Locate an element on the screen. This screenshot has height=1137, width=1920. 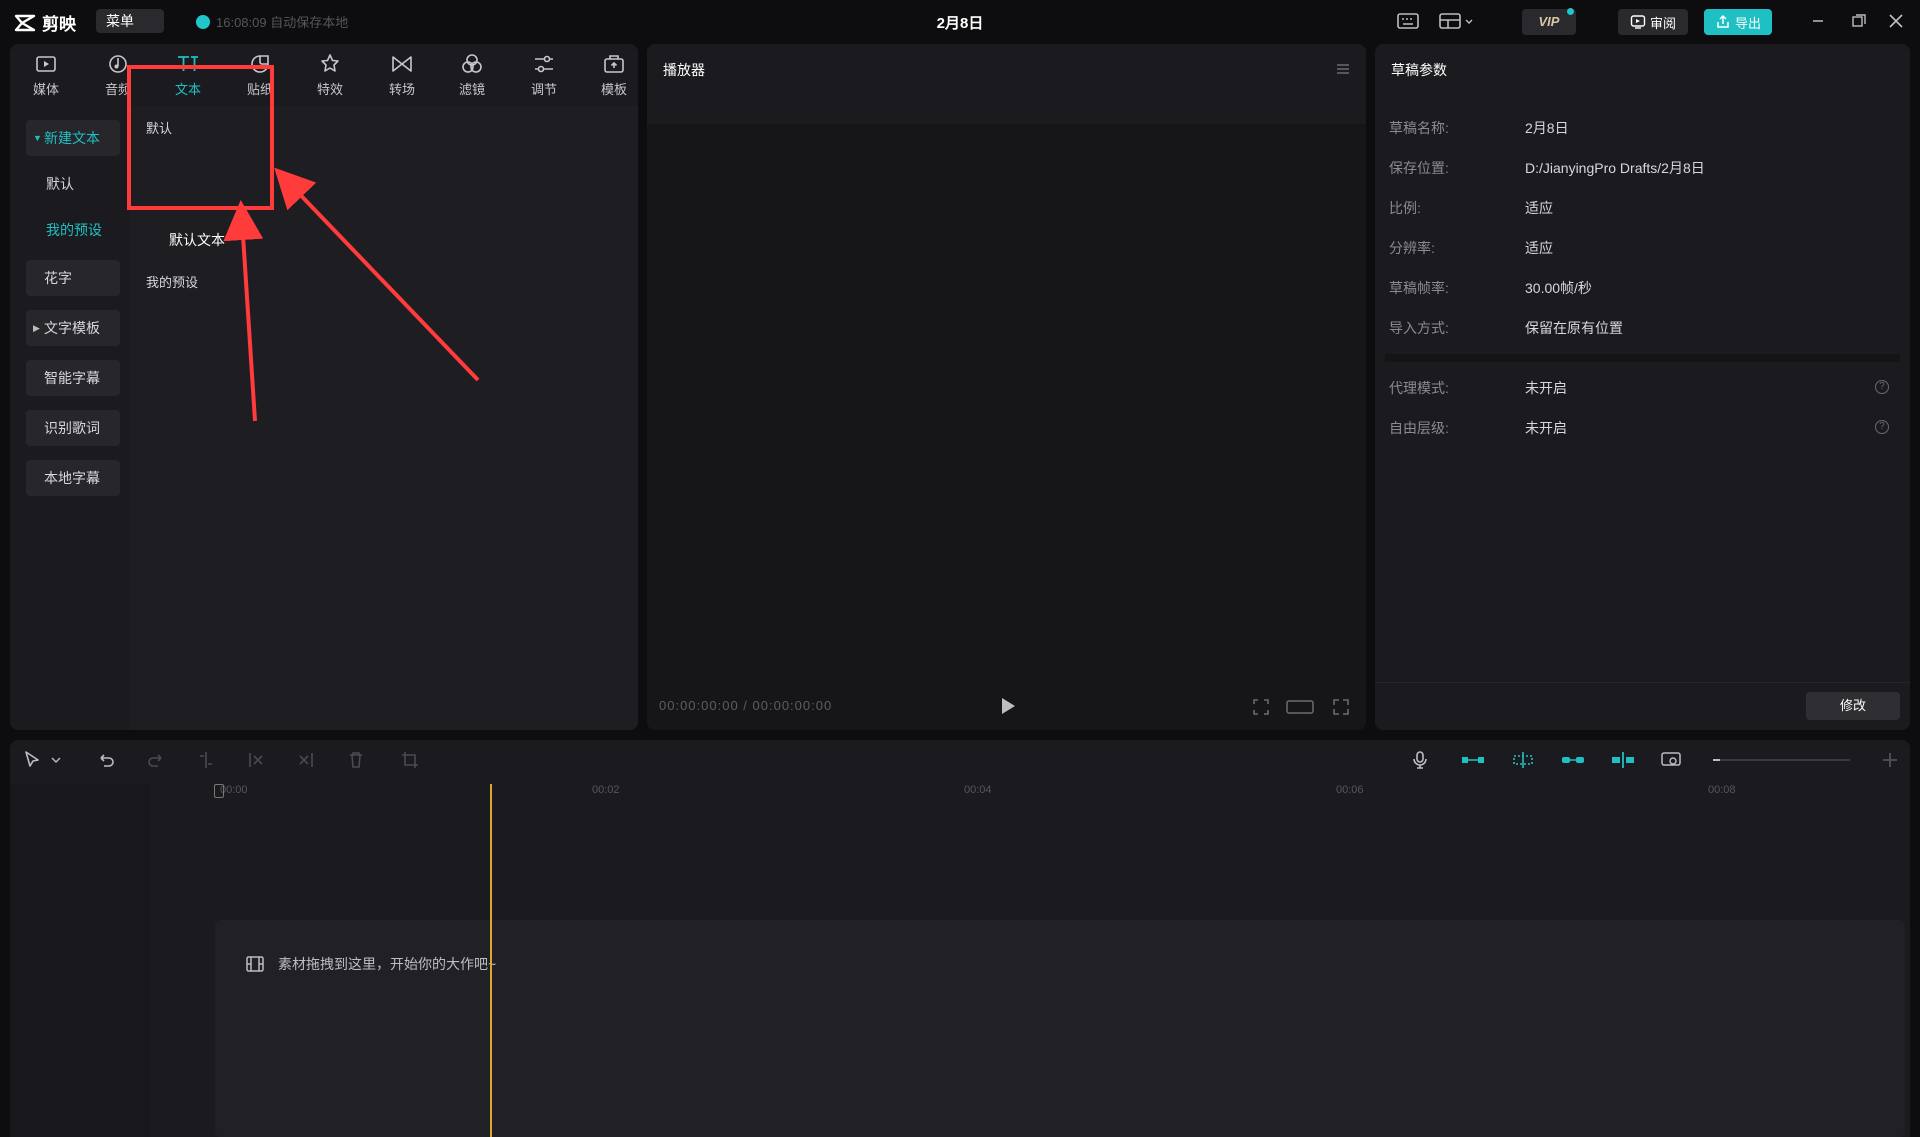
player-menu-icon is located at coordinates (1343, 69).